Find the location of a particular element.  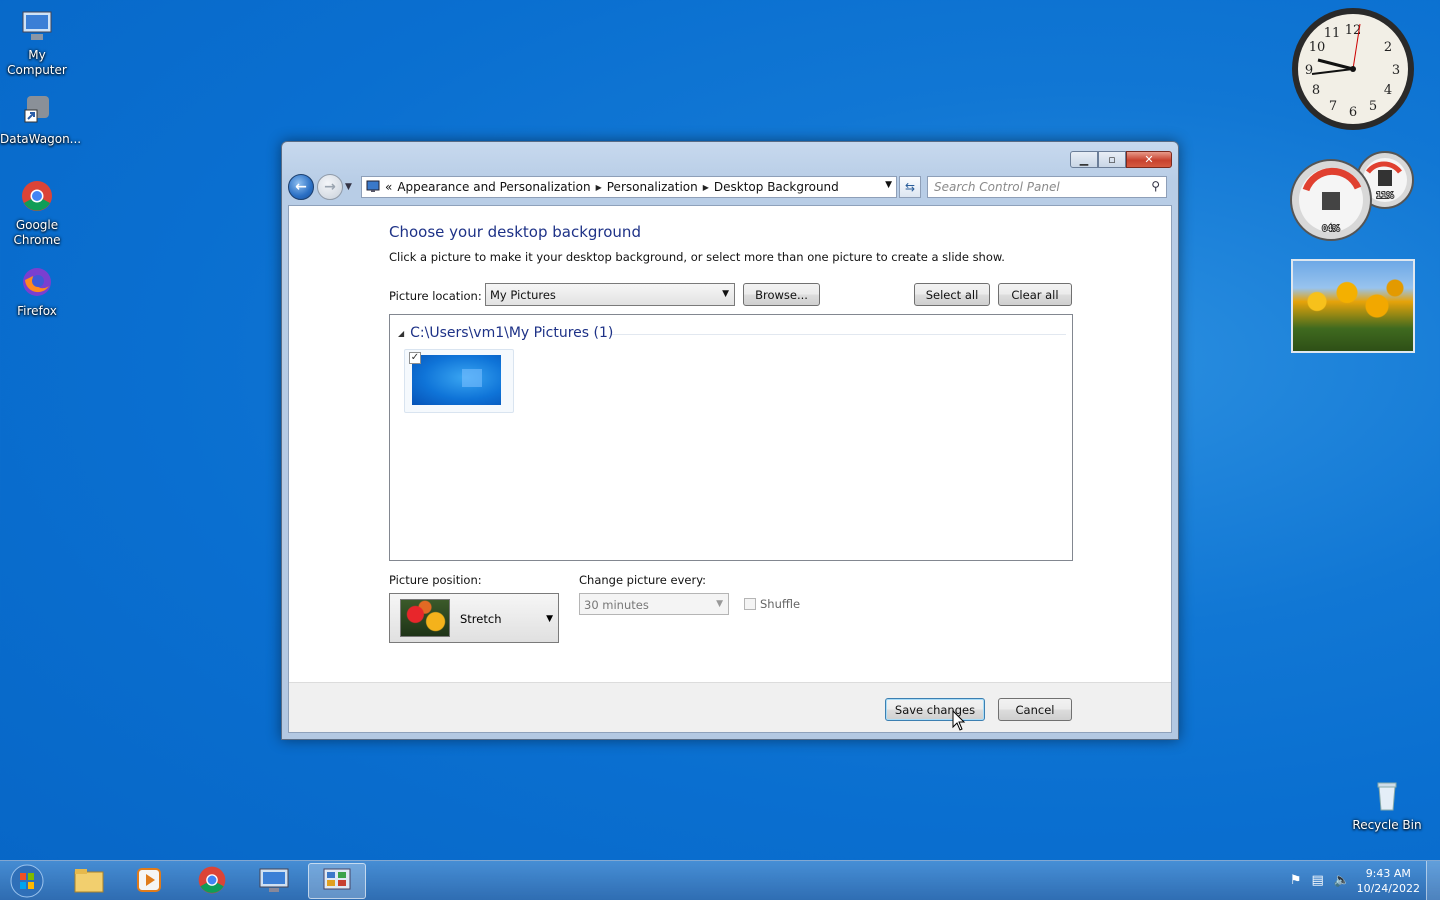

picture-location-select: My Pictures ▼ is located at coordinates (610, 294).